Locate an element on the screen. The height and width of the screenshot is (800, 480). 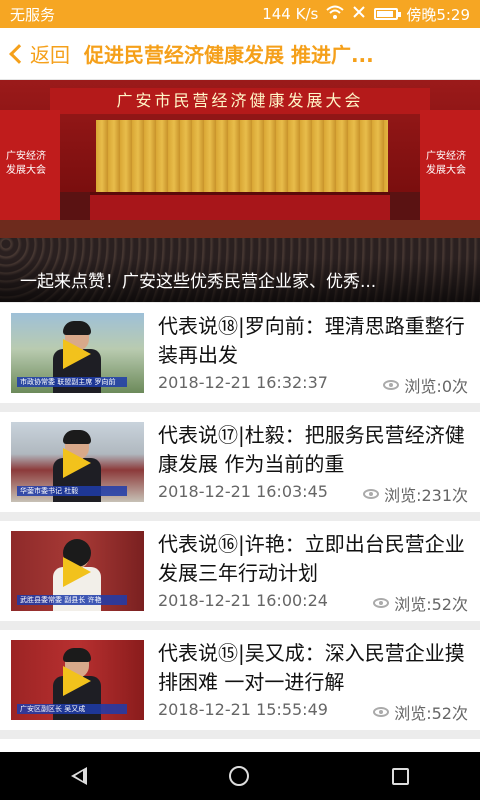
chevron-left-icon is located at coordinates (19, 53).